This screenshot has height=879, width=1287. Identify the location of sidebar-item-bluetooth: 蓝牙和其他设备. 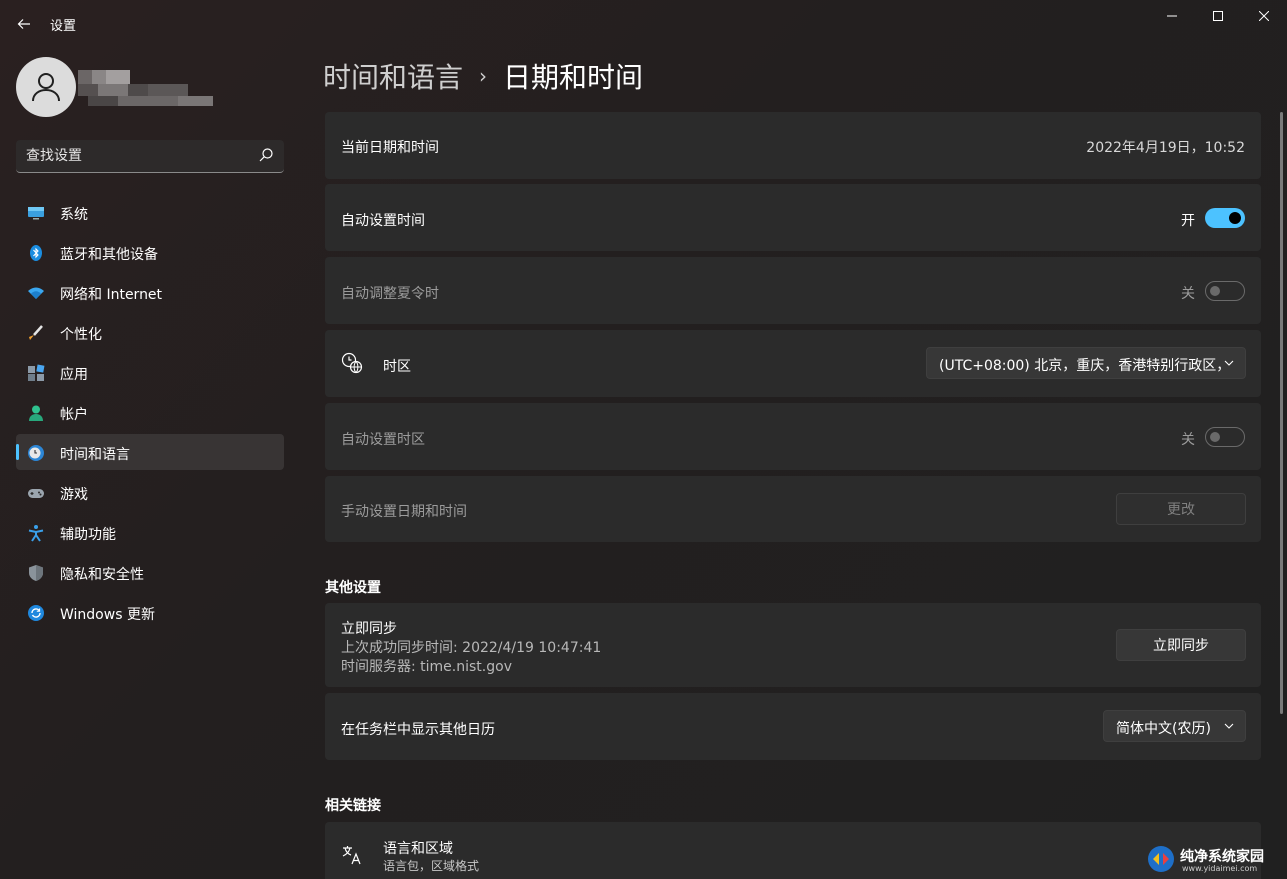
(150, 252).